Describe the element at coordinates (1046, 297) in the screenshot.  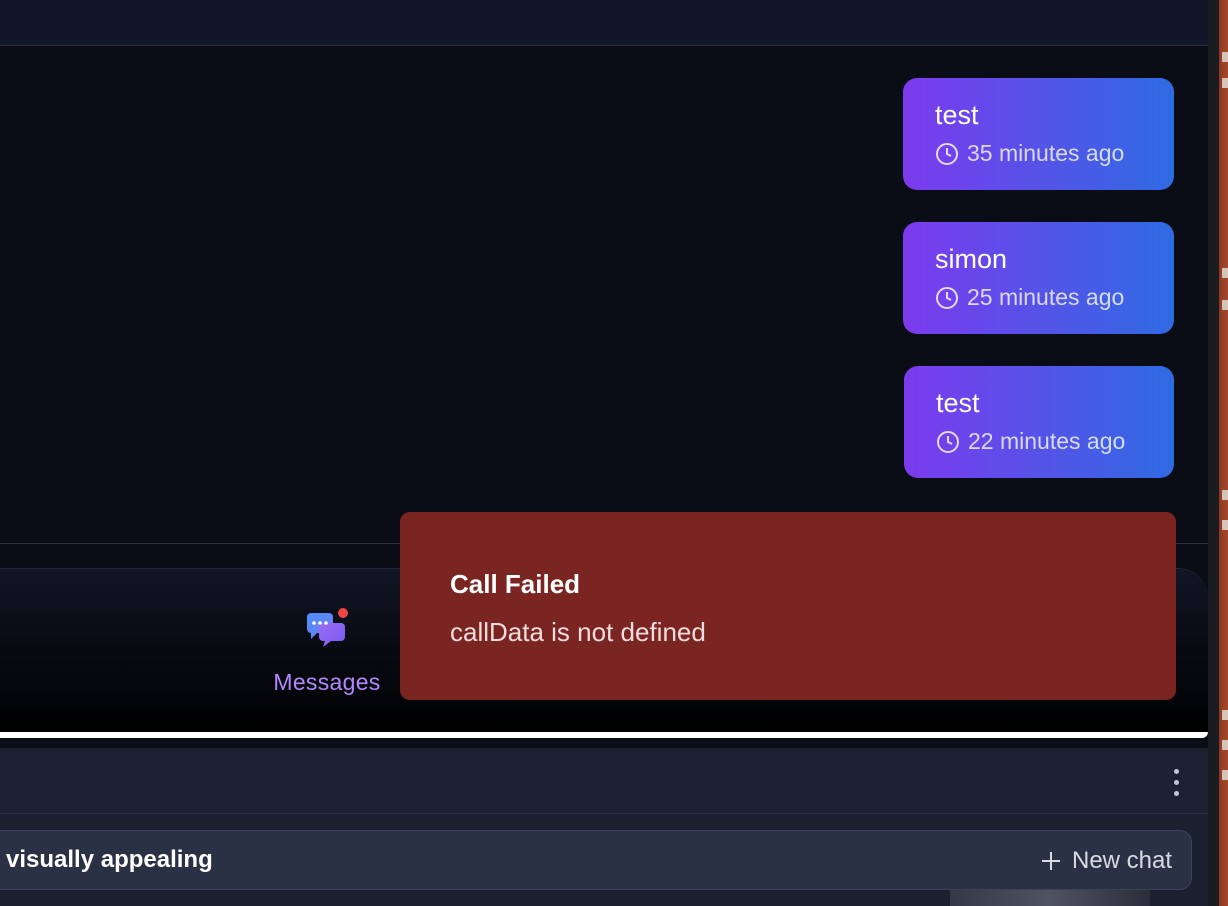
I see `message-time-text: 25 minutes ago` at that location.